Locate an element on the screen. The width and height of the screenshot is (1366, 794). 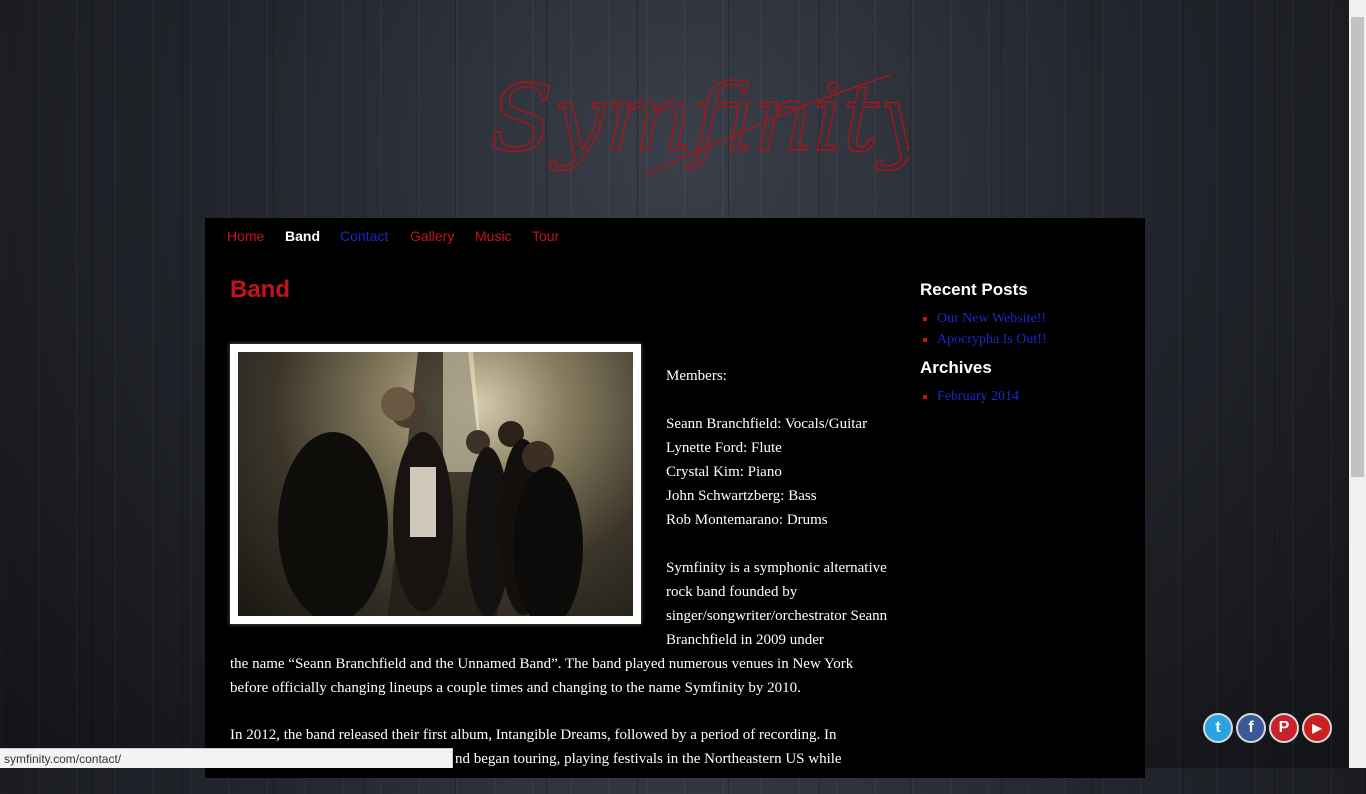
nav-tour: Tour is located at coordinates (545, 236).